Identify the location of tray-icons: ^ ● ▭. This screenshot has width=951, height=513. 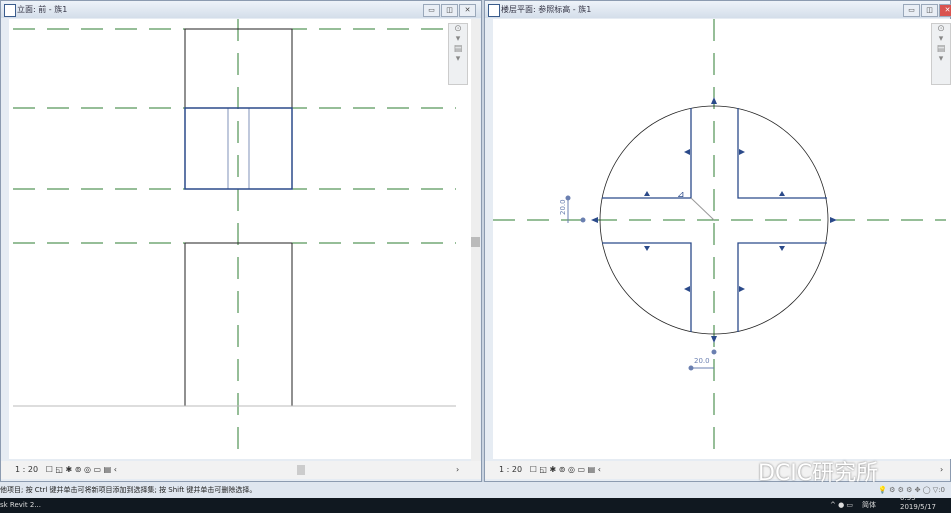
(841, 505).